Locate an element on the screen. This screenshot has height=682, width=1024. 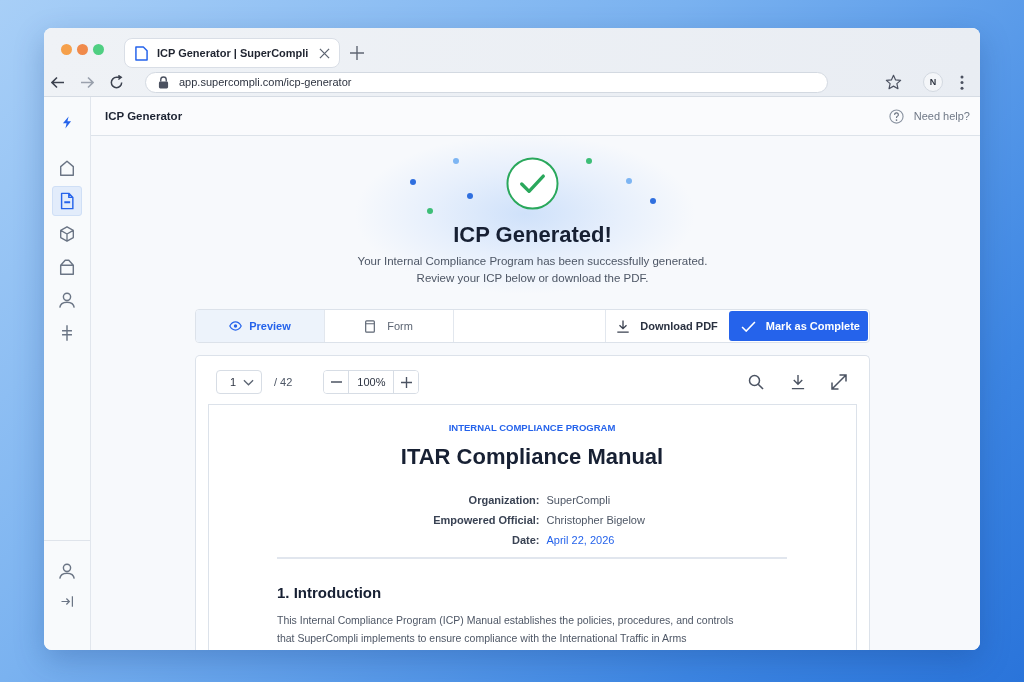
expand-icon is located at coordinates (839, 382).